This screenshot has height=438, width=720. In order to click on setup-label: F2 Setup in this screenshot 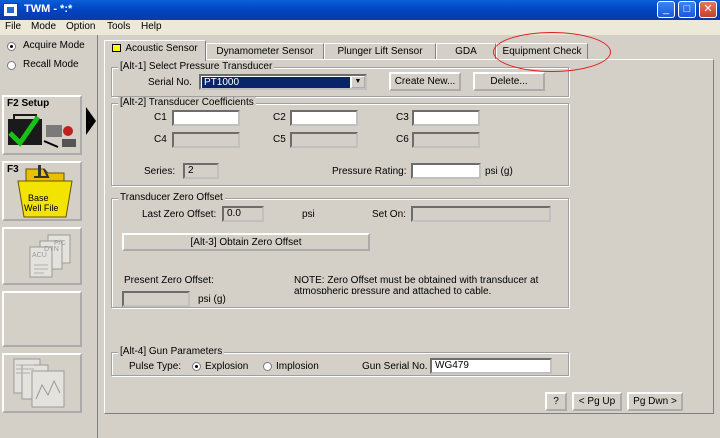, I will do `click(28, 103)`.